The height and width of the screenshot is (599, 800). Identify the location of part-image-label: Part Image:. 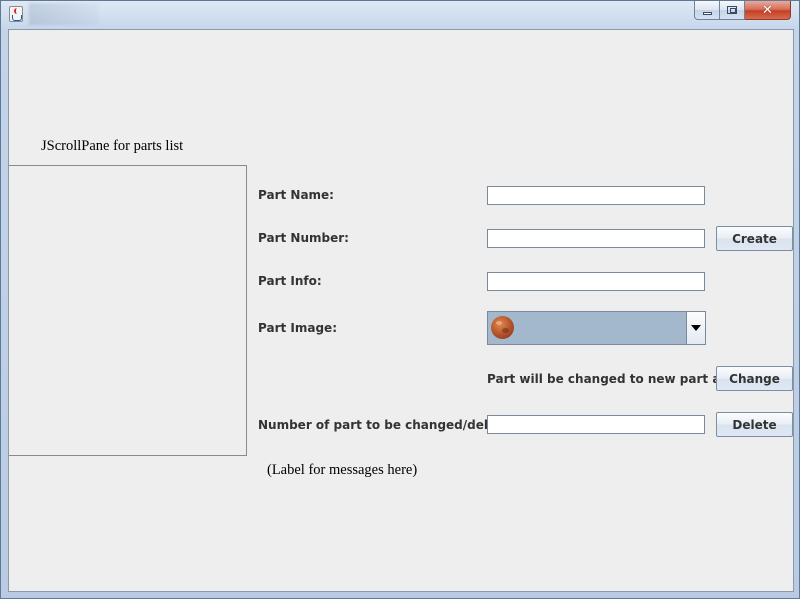
(297, 328).